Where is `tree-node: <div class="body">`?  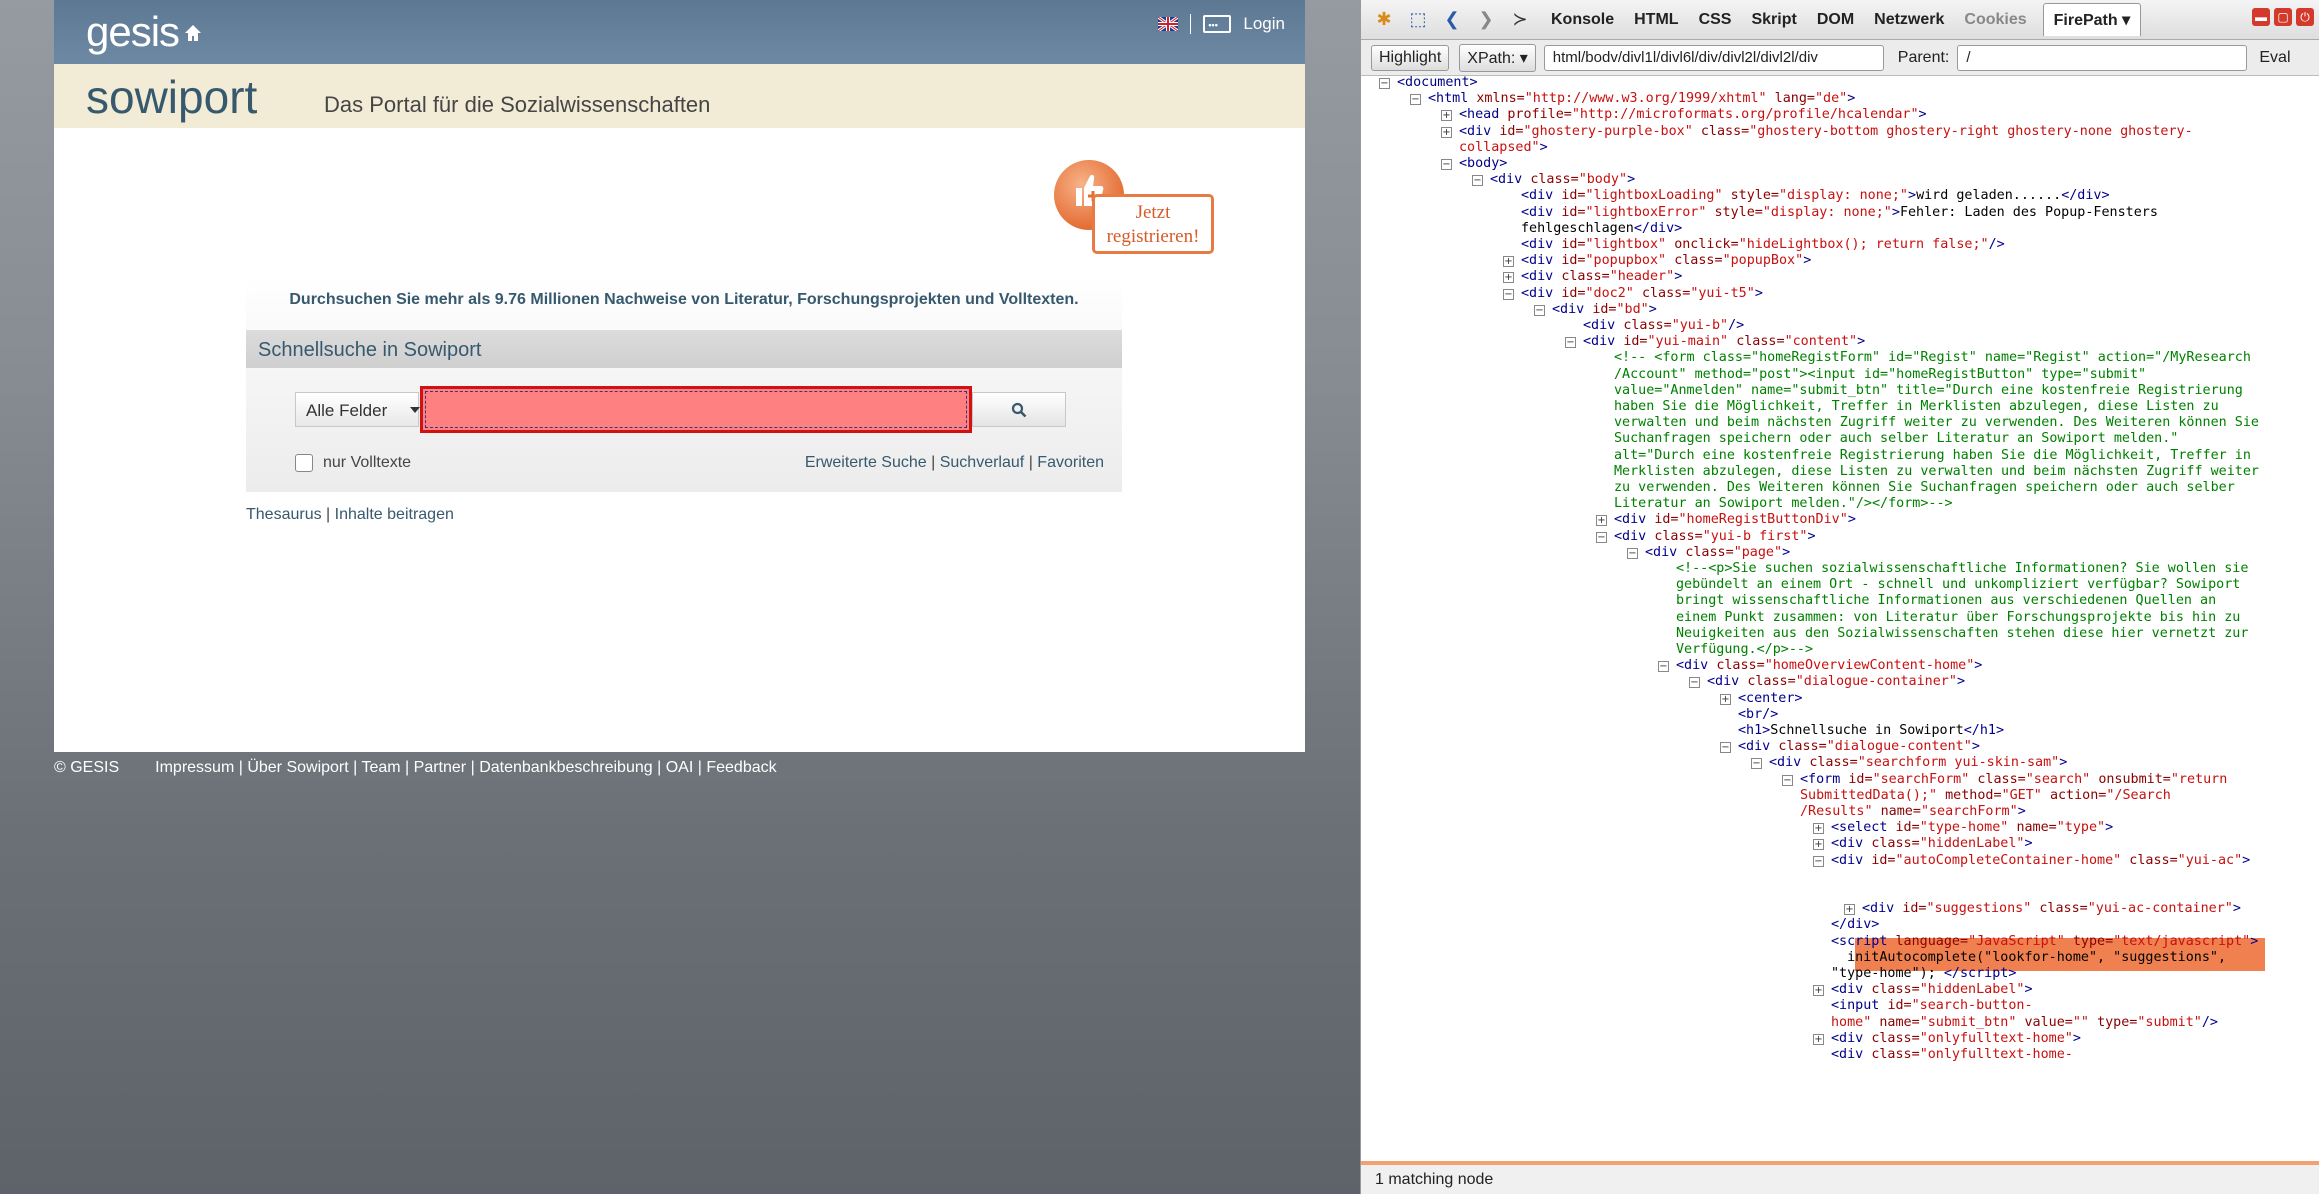
tree-node: <div class="body"> is located at coordinates (1562, 180).